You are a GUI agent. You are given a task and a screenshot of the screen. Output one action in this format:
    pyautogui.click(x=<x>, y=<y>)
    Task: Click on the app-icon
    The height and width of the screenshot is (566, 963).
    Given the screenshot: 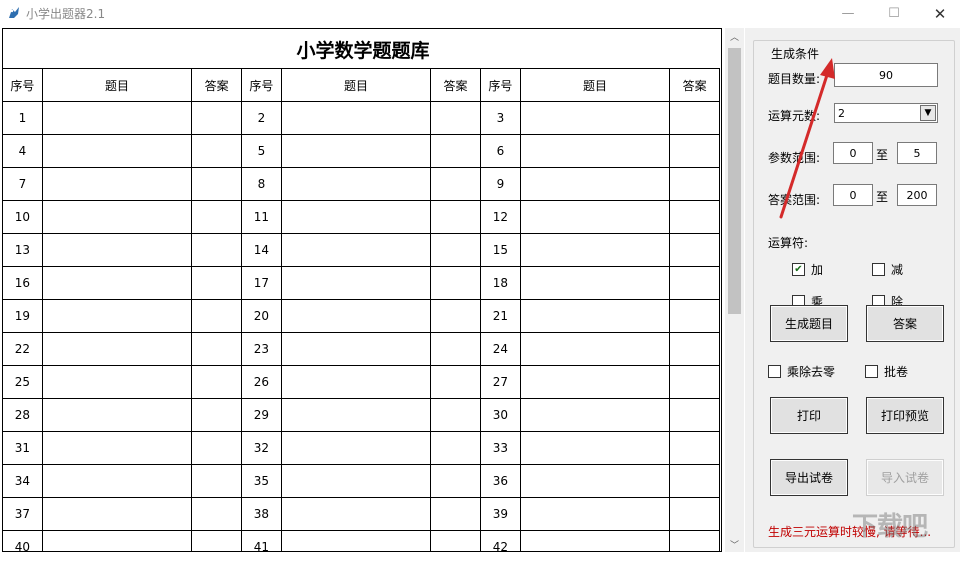 What is the action you would take?
    pyautogui.click(x=14, y=12)
    